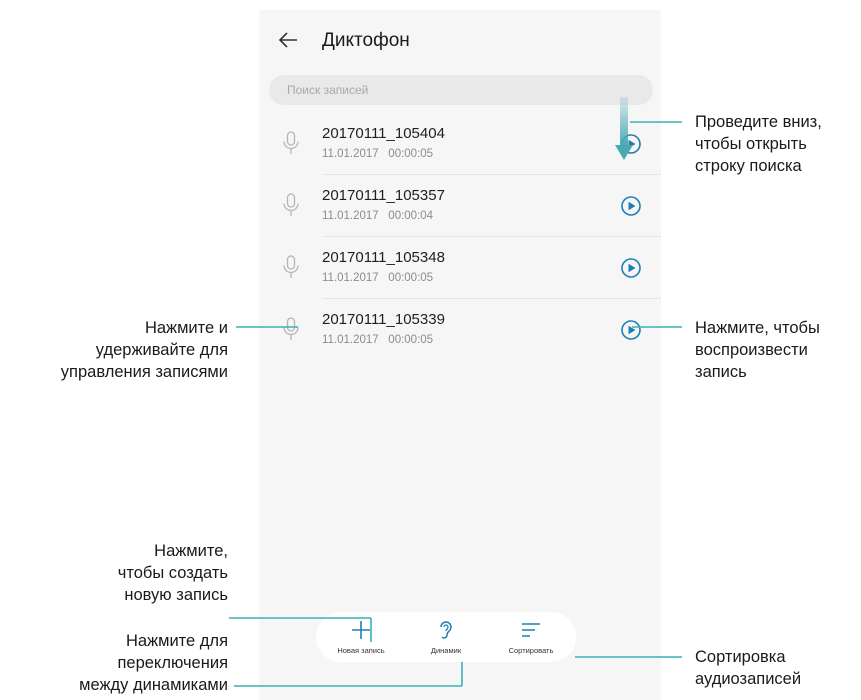  Describe the element at coordinates (446, 630) in the screenshot. I see `ear-icon` at that location.